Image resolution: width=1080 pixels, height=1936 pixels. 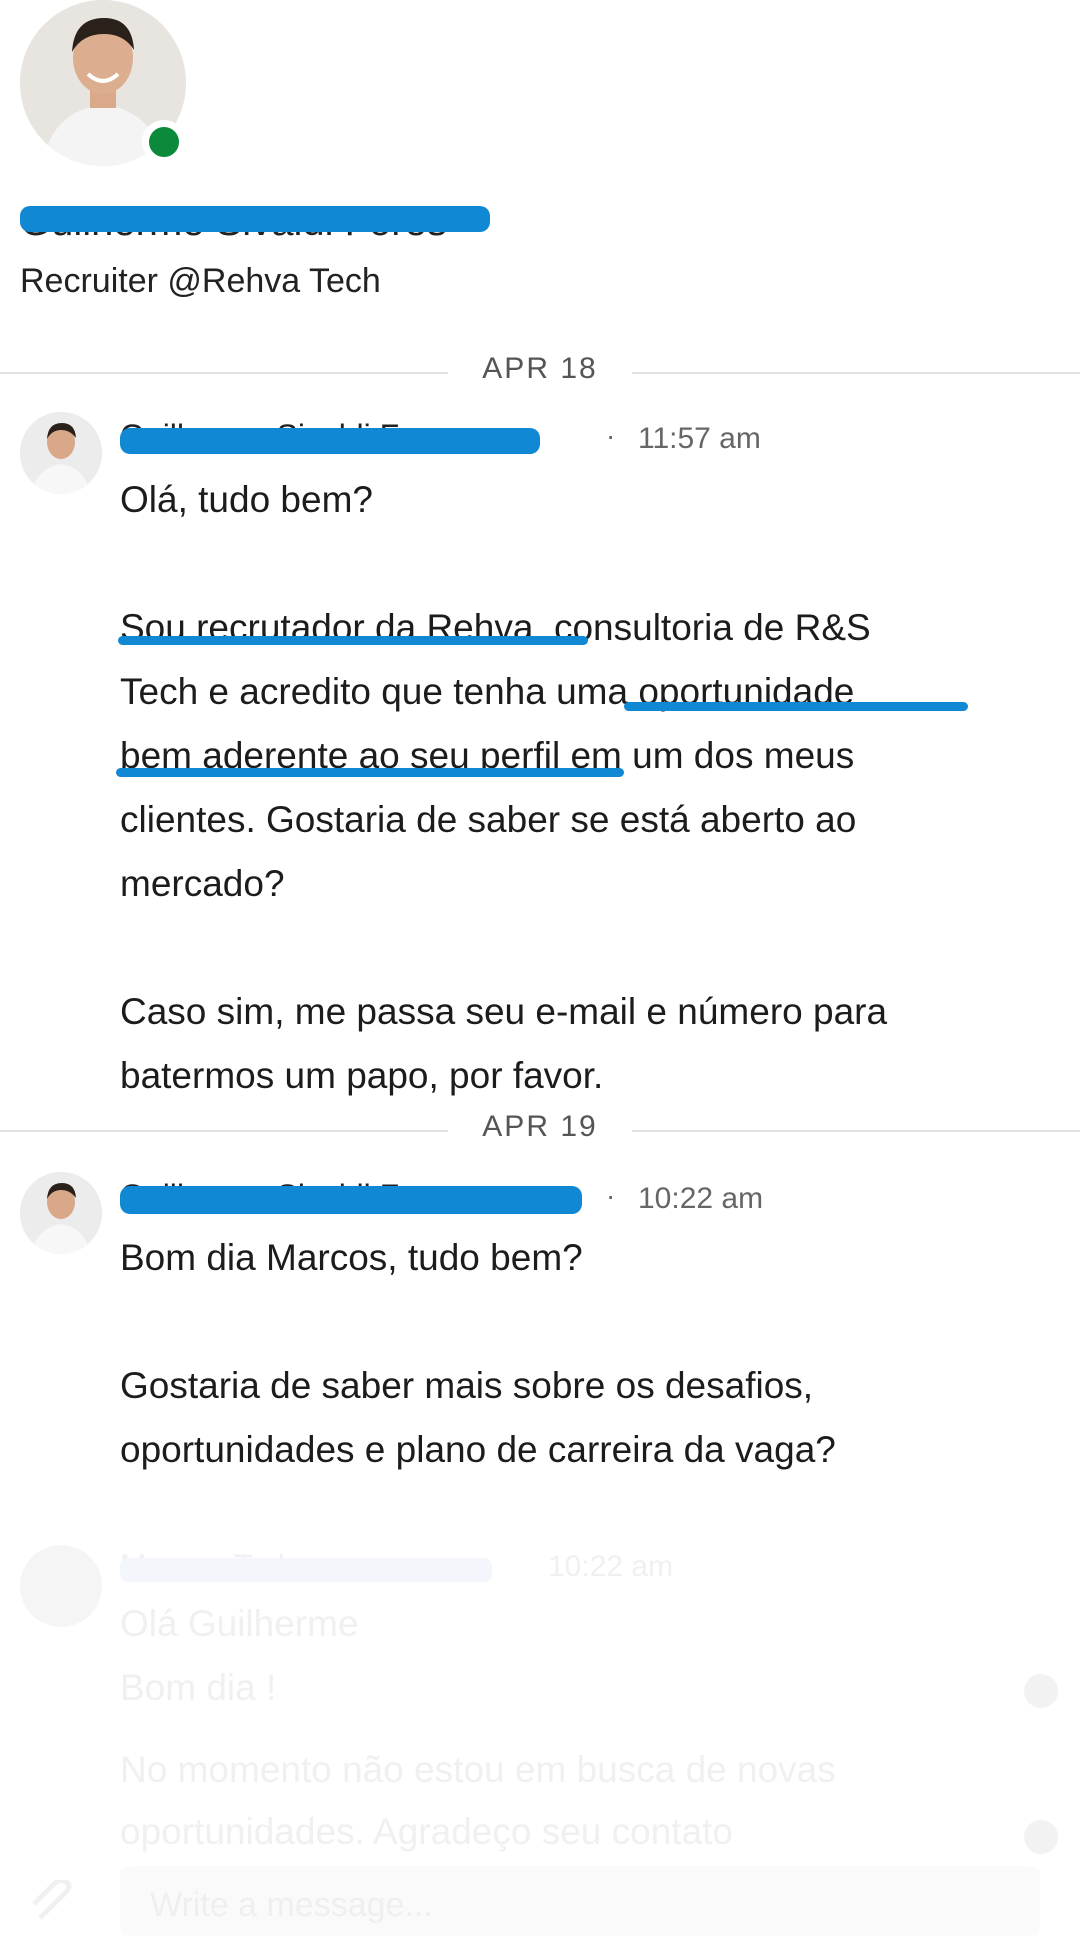 What do you see at coordinates (55, 1898) in the screenshot?
I see `attachment-icon` at bounding box center [55, 1898].